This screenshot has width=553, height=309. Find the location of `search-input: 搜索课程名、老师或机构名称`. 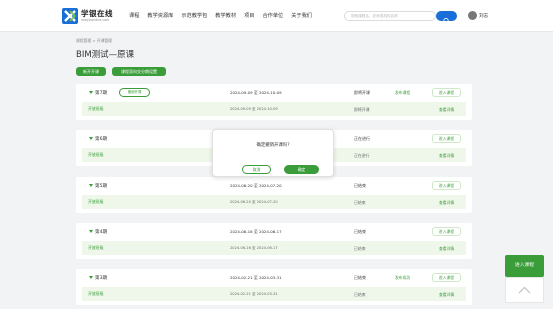

search-input: 搜索课程名、老师或机构名称 is located at coordinates (390, 16).